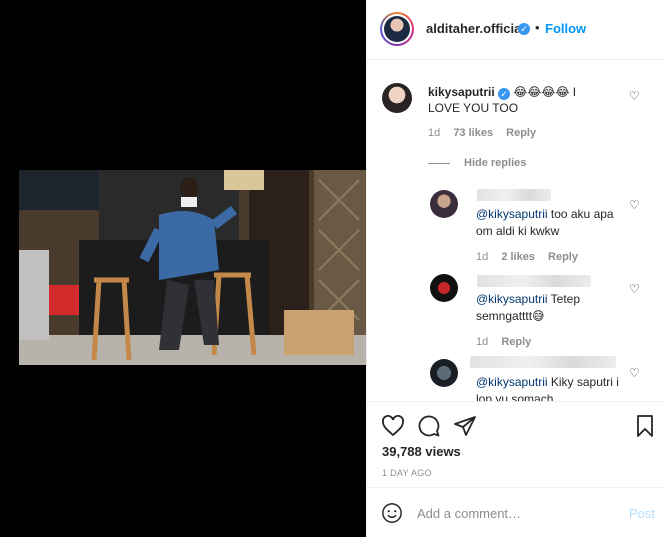 The width and height of the screenshot is (666, 537). I want to click on post-timestamp: 1 DAY AGO, so click(407, 473).